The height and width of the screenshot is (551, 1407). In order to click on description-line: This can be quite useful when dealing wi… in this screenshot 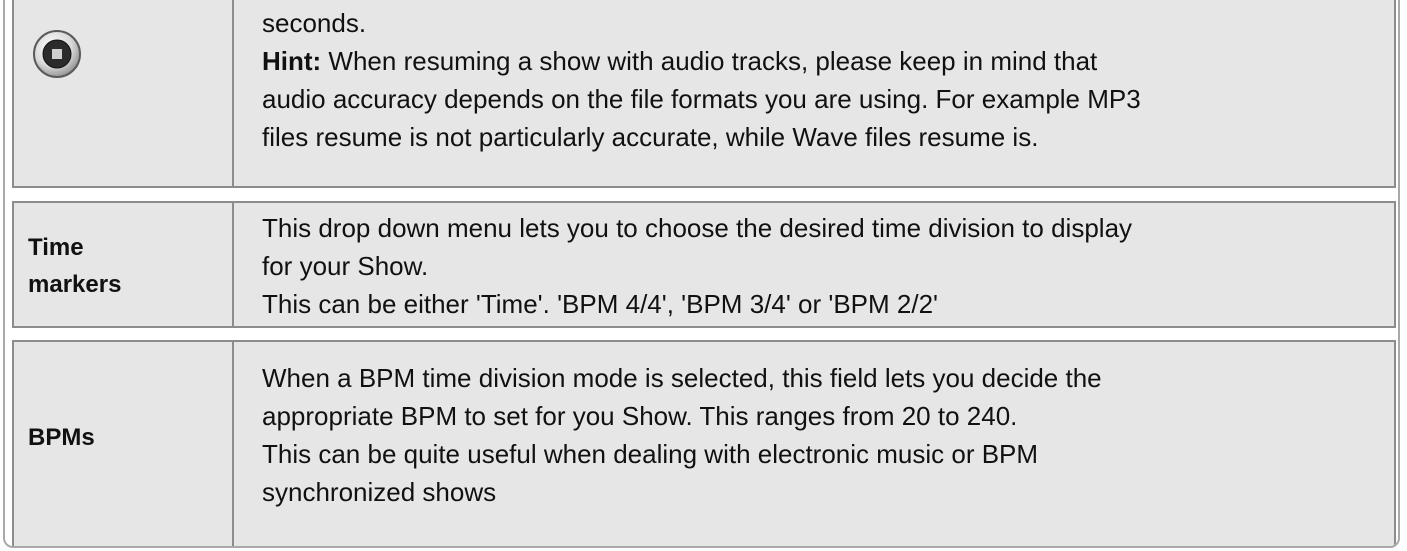, I will do `click(650, 454)`.